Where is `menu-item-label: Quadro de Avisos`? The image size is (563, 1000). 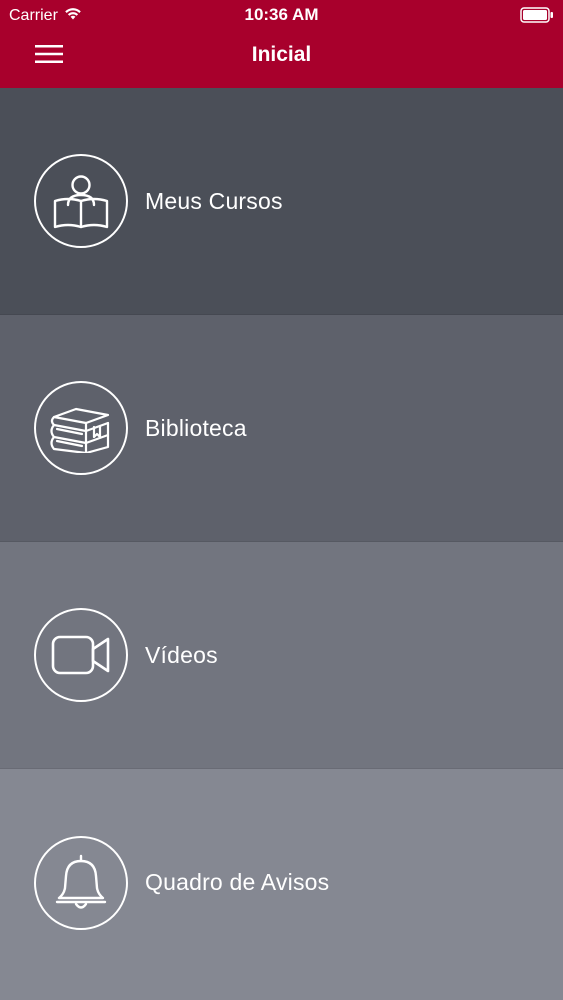
menu-item-label: Quadro de Avisos is located at coordinates (237, 882).